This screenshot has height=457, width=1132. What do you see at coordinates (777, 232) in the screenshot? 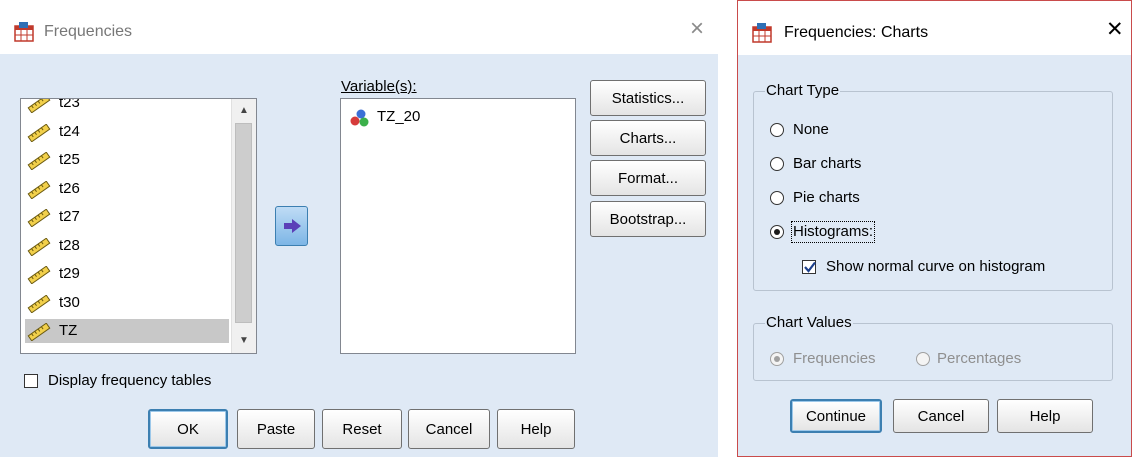
I see `radio-histograms` at bounding box center [777, 232].